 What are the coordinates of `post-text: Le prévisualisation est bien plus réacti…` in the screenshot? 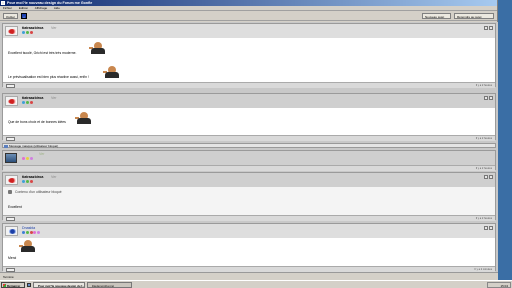 It's located at (48, 77).